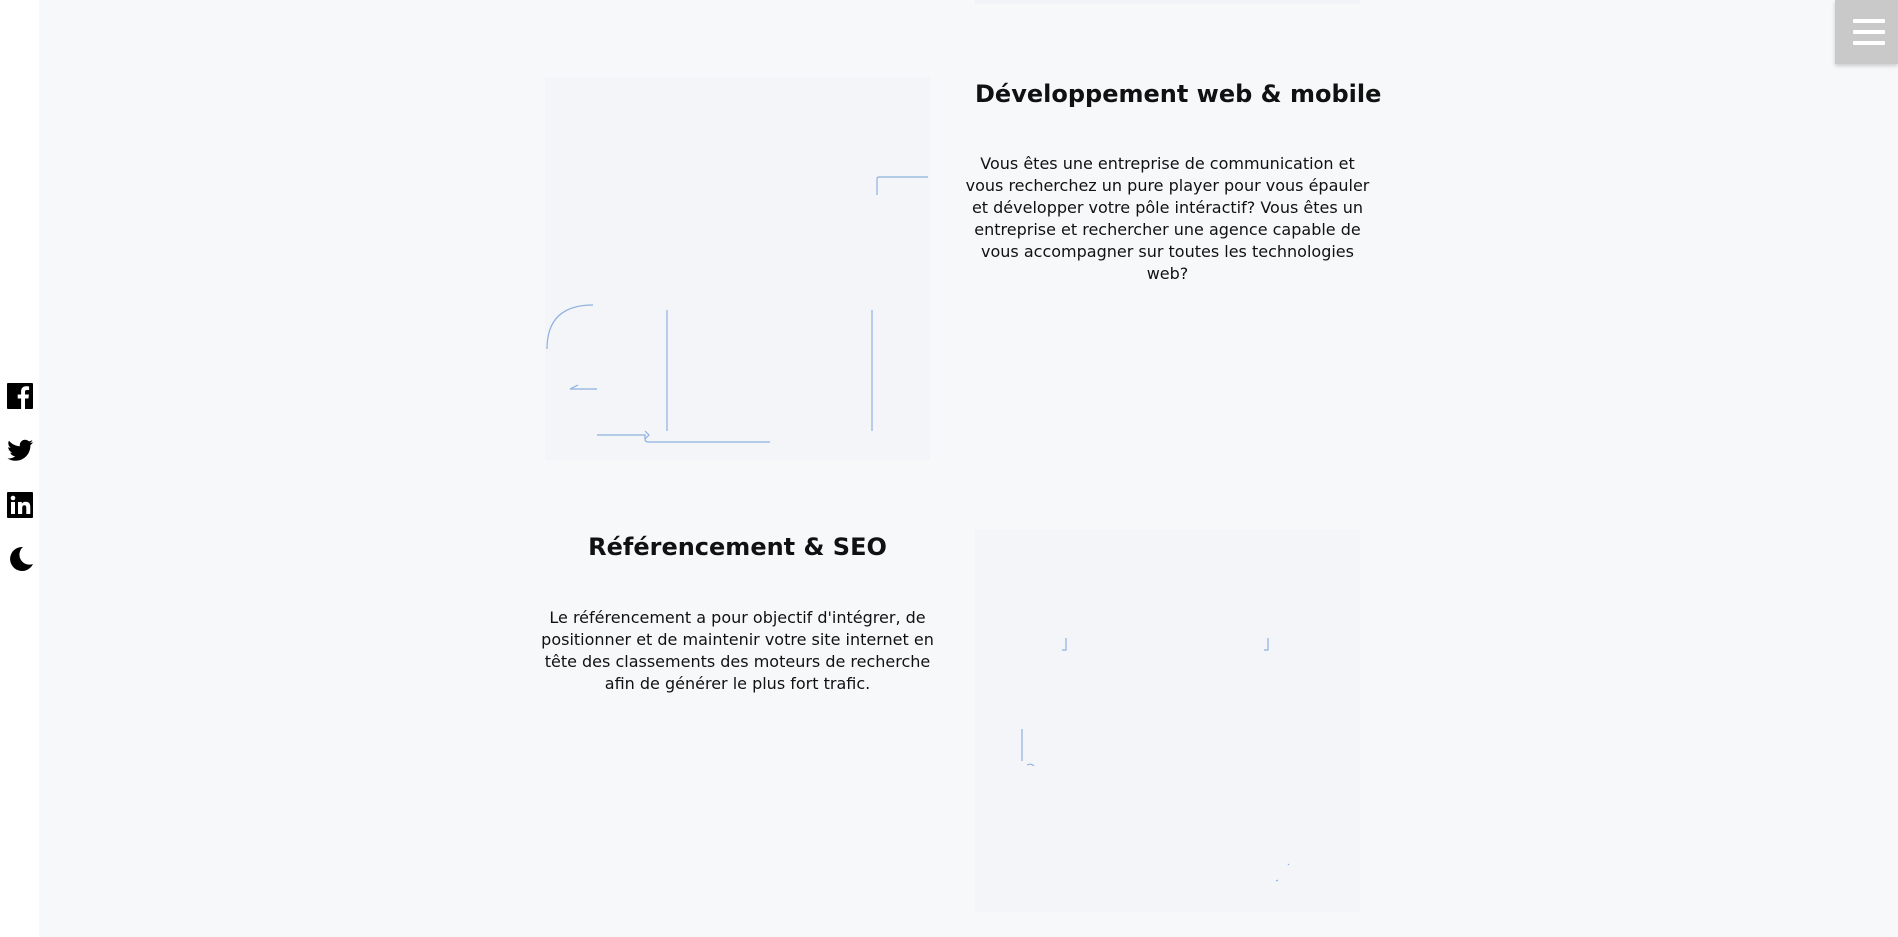  Describe the element at coordinates (19, 468) in the screenshot. I see `social-sidebar` at that location.